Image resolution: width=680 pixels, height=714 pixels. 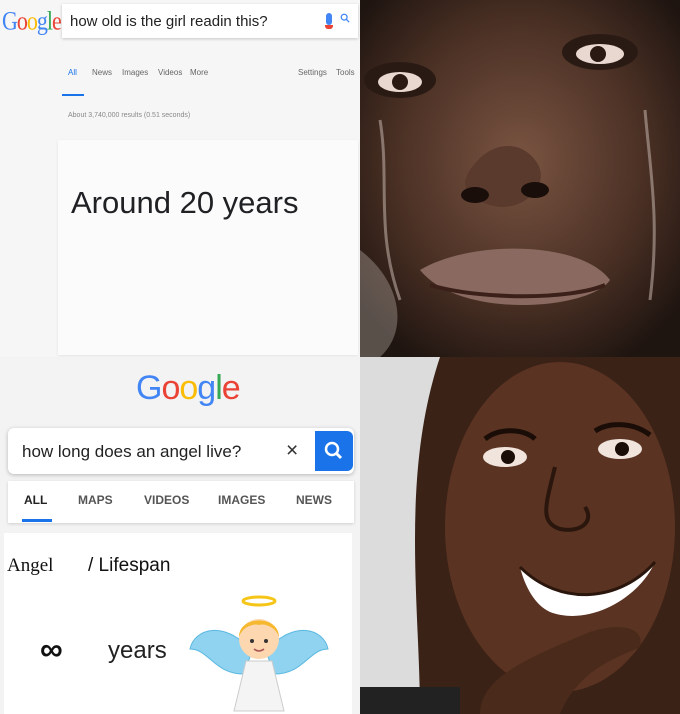 I want to click on google-logo-small: Google, so click(x=32, y=20).